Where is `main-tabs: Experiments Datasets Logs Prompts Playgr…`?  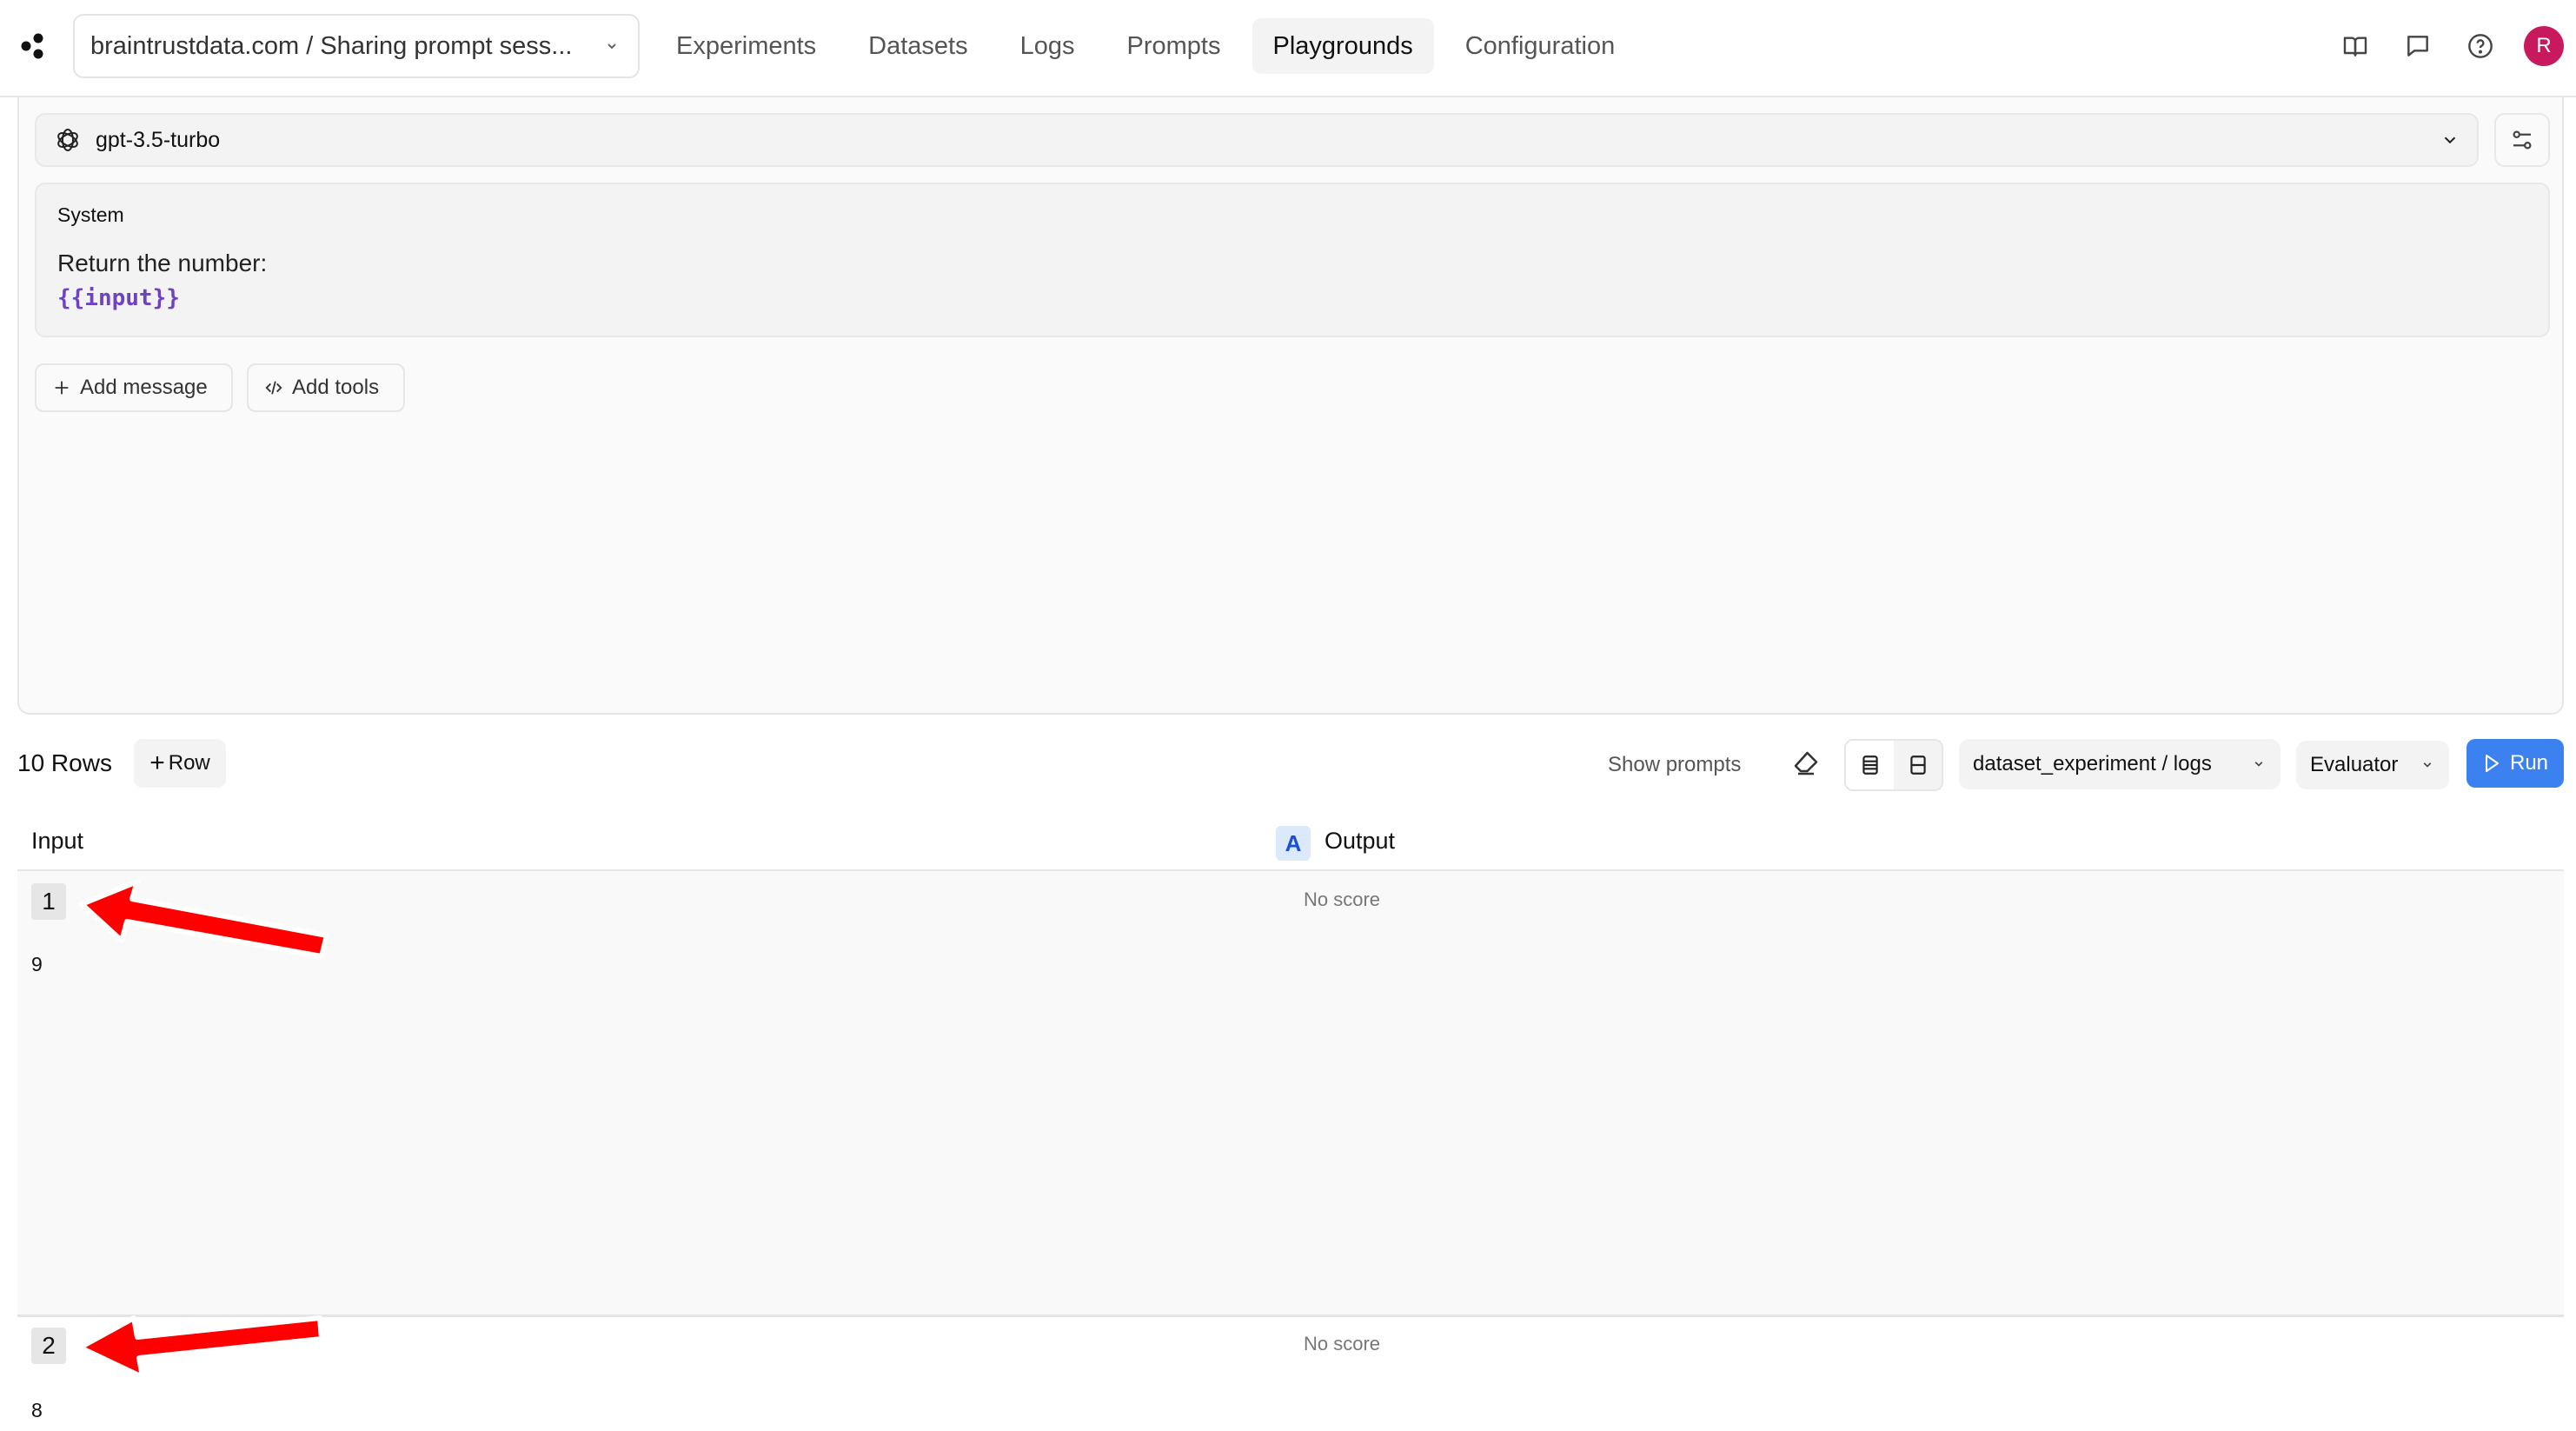
main-tabs: Experiments Datasets Logs Prompts Playgr… is located at coordinates (1145, 46).